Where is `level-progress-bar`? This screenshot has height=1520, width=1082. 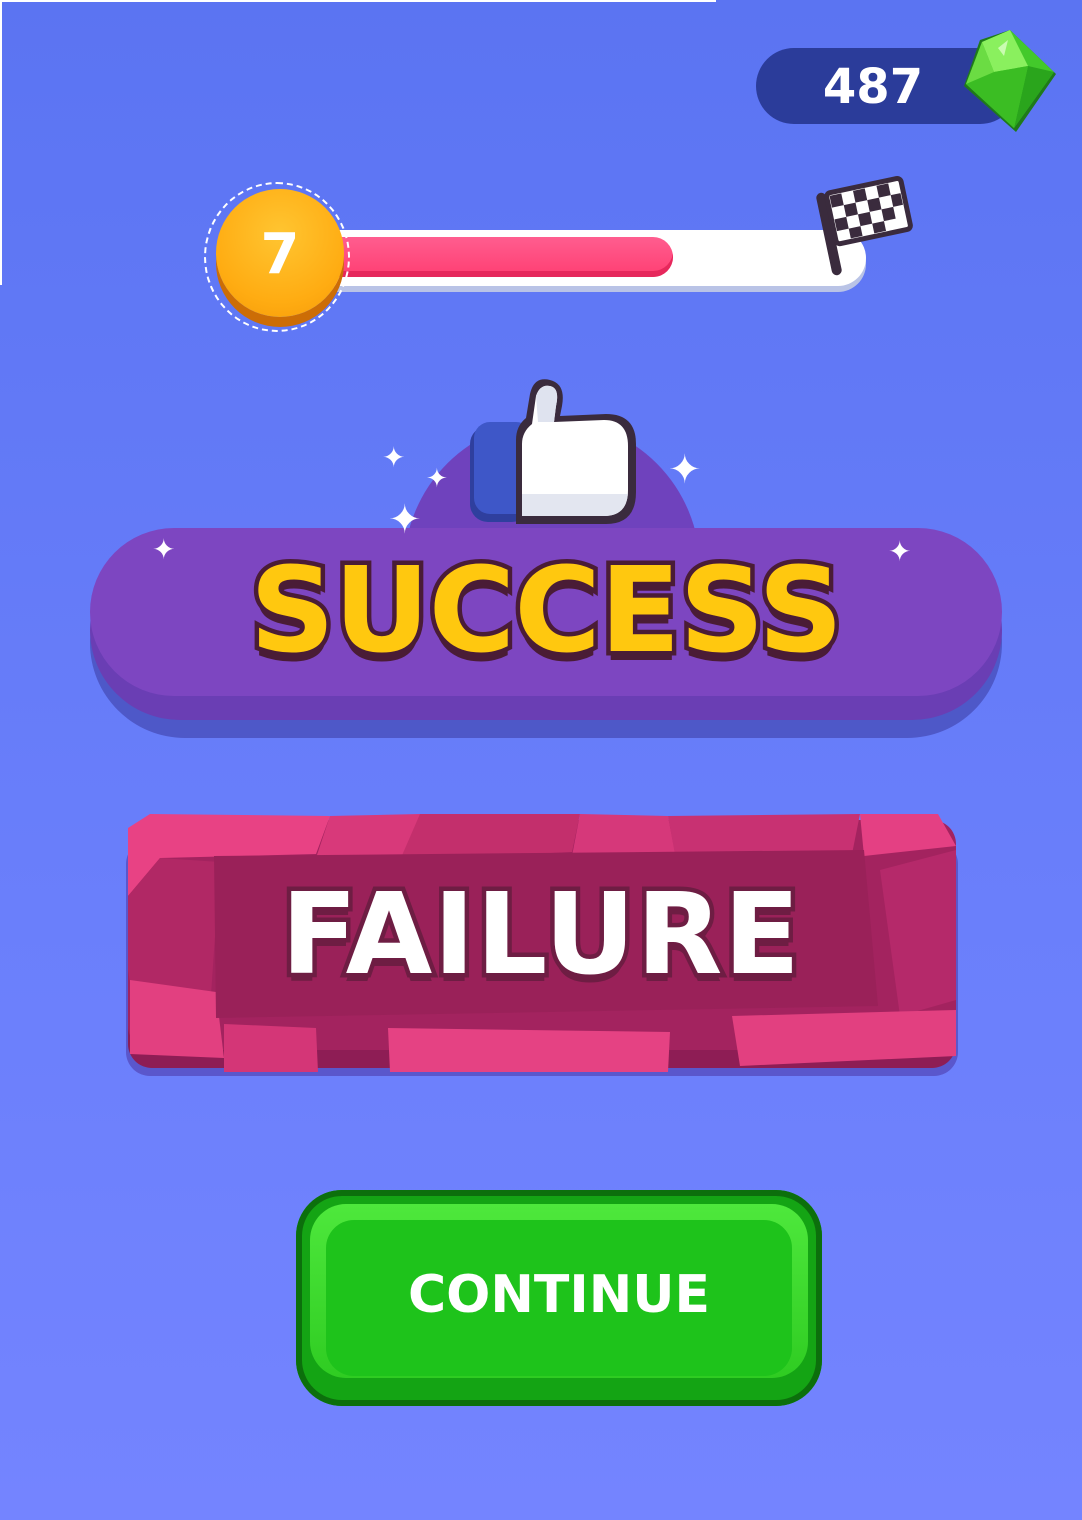
level-progress-bar is located at coordinates (588, 258).